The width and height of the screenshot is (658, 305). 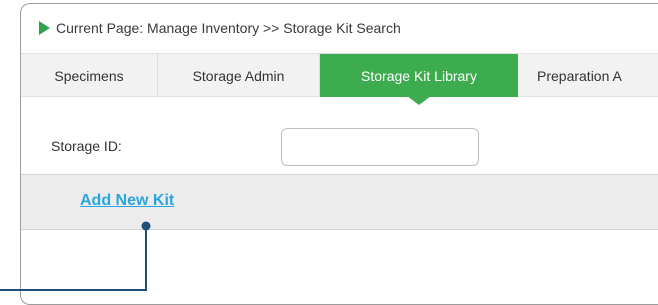 I want to click on add-new-kit-link: Add New Kit, so click(x=127, y=201).